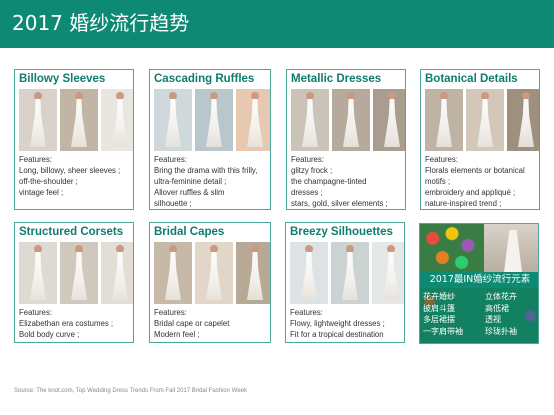  What do you see at coordinates (439, 296) in the screenshot?
I see `summary-item: 花卉婚纱` at bounding box center [439, 296].